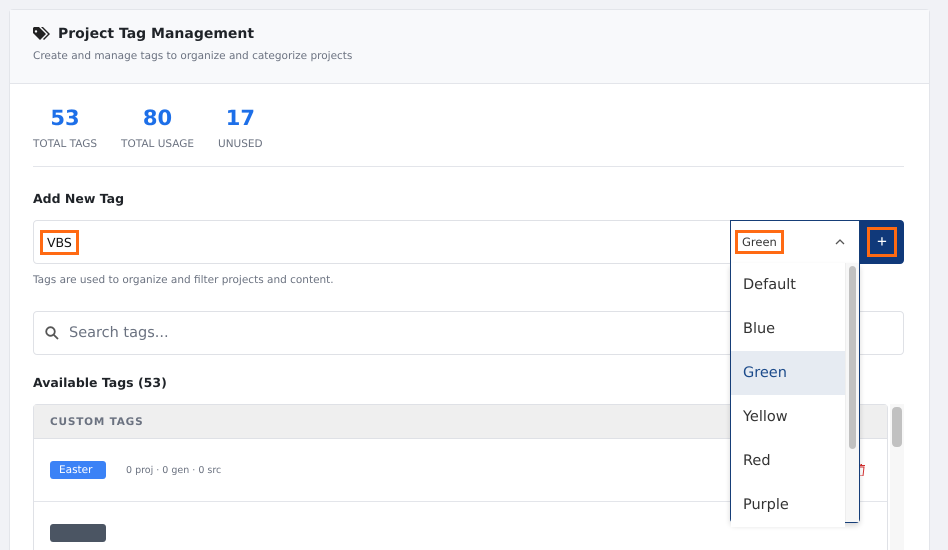  I want to click on stat-label: TOTAL USAGE, so click(157, 144).